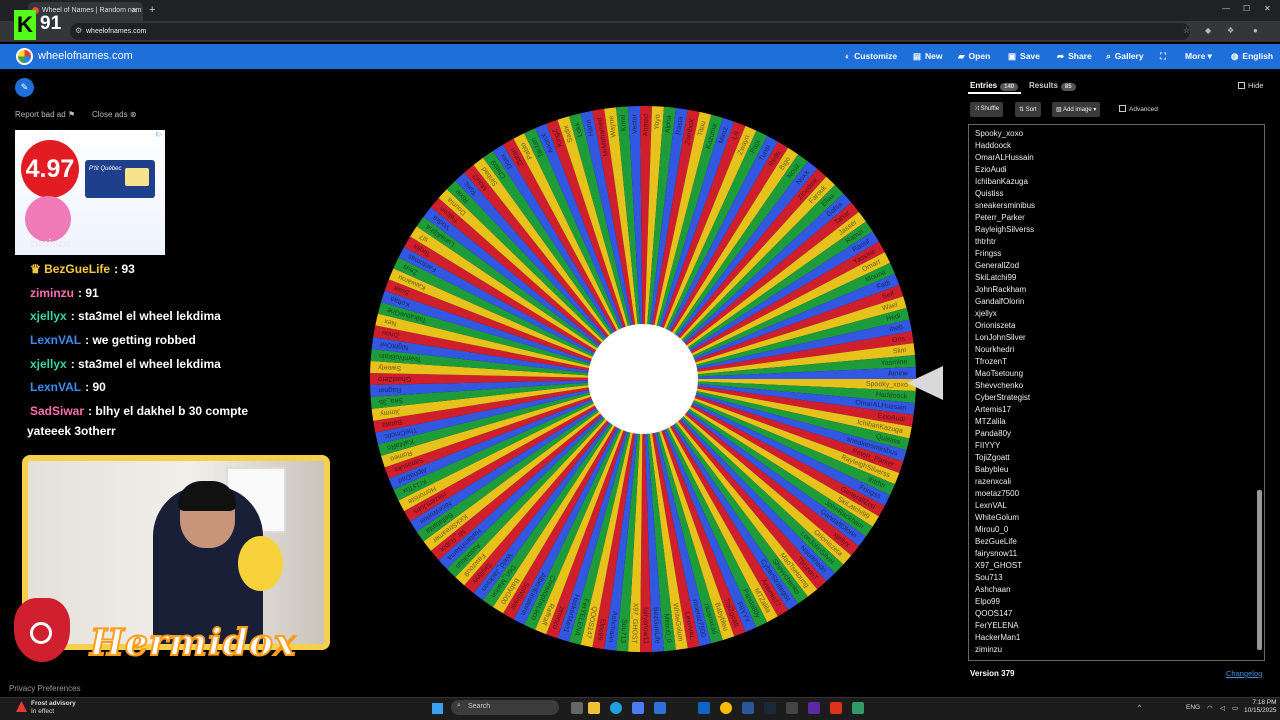 Image resolution: width=1280 pixels, height=720 pixels. What do you see at coordinates (991, 361) in the screenshot?
I see `entry-item: TfrozenT` at bounding box center [991, 361].